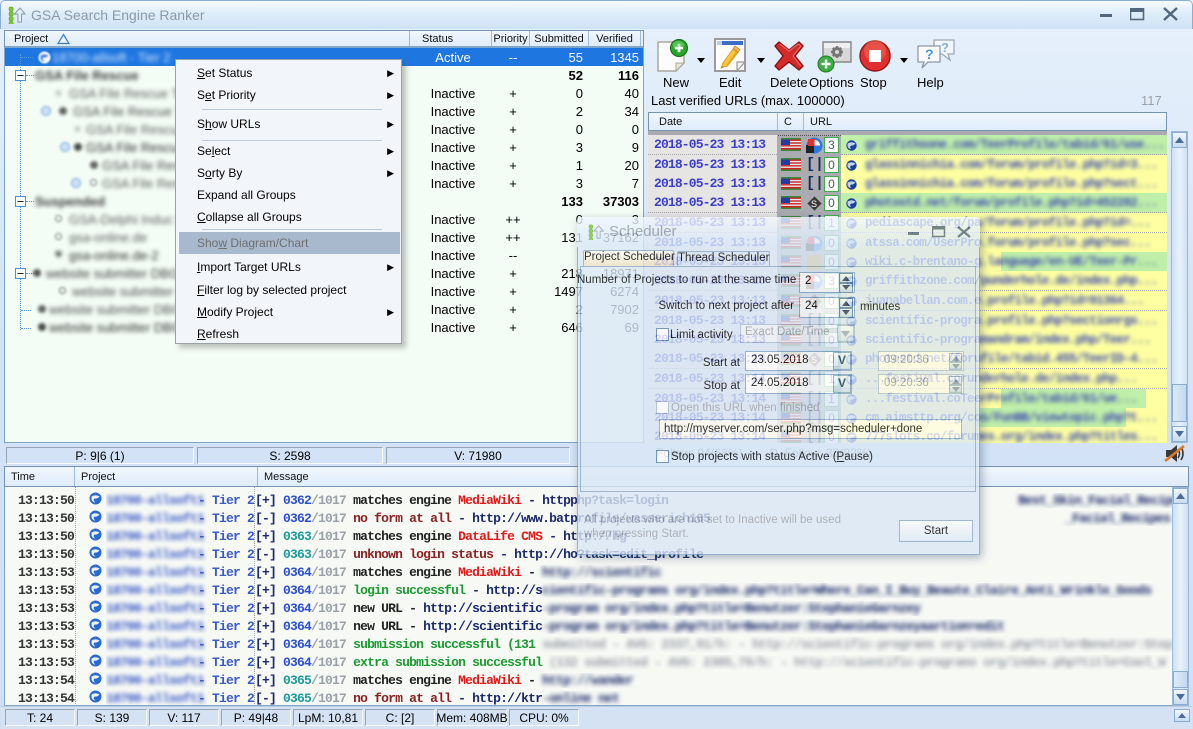  I want to click on svg-text: S, so click(814, 204).